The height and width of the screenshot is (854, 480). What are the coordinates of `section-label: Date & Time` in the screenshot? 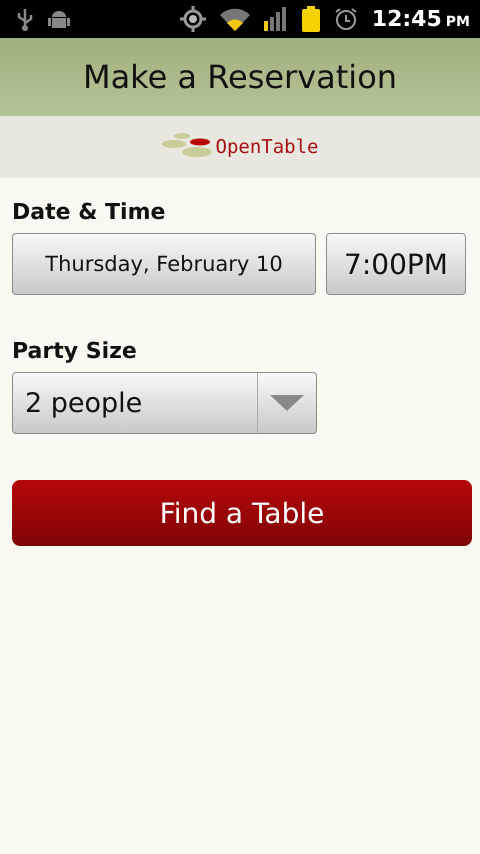 It's located at (89, 212).